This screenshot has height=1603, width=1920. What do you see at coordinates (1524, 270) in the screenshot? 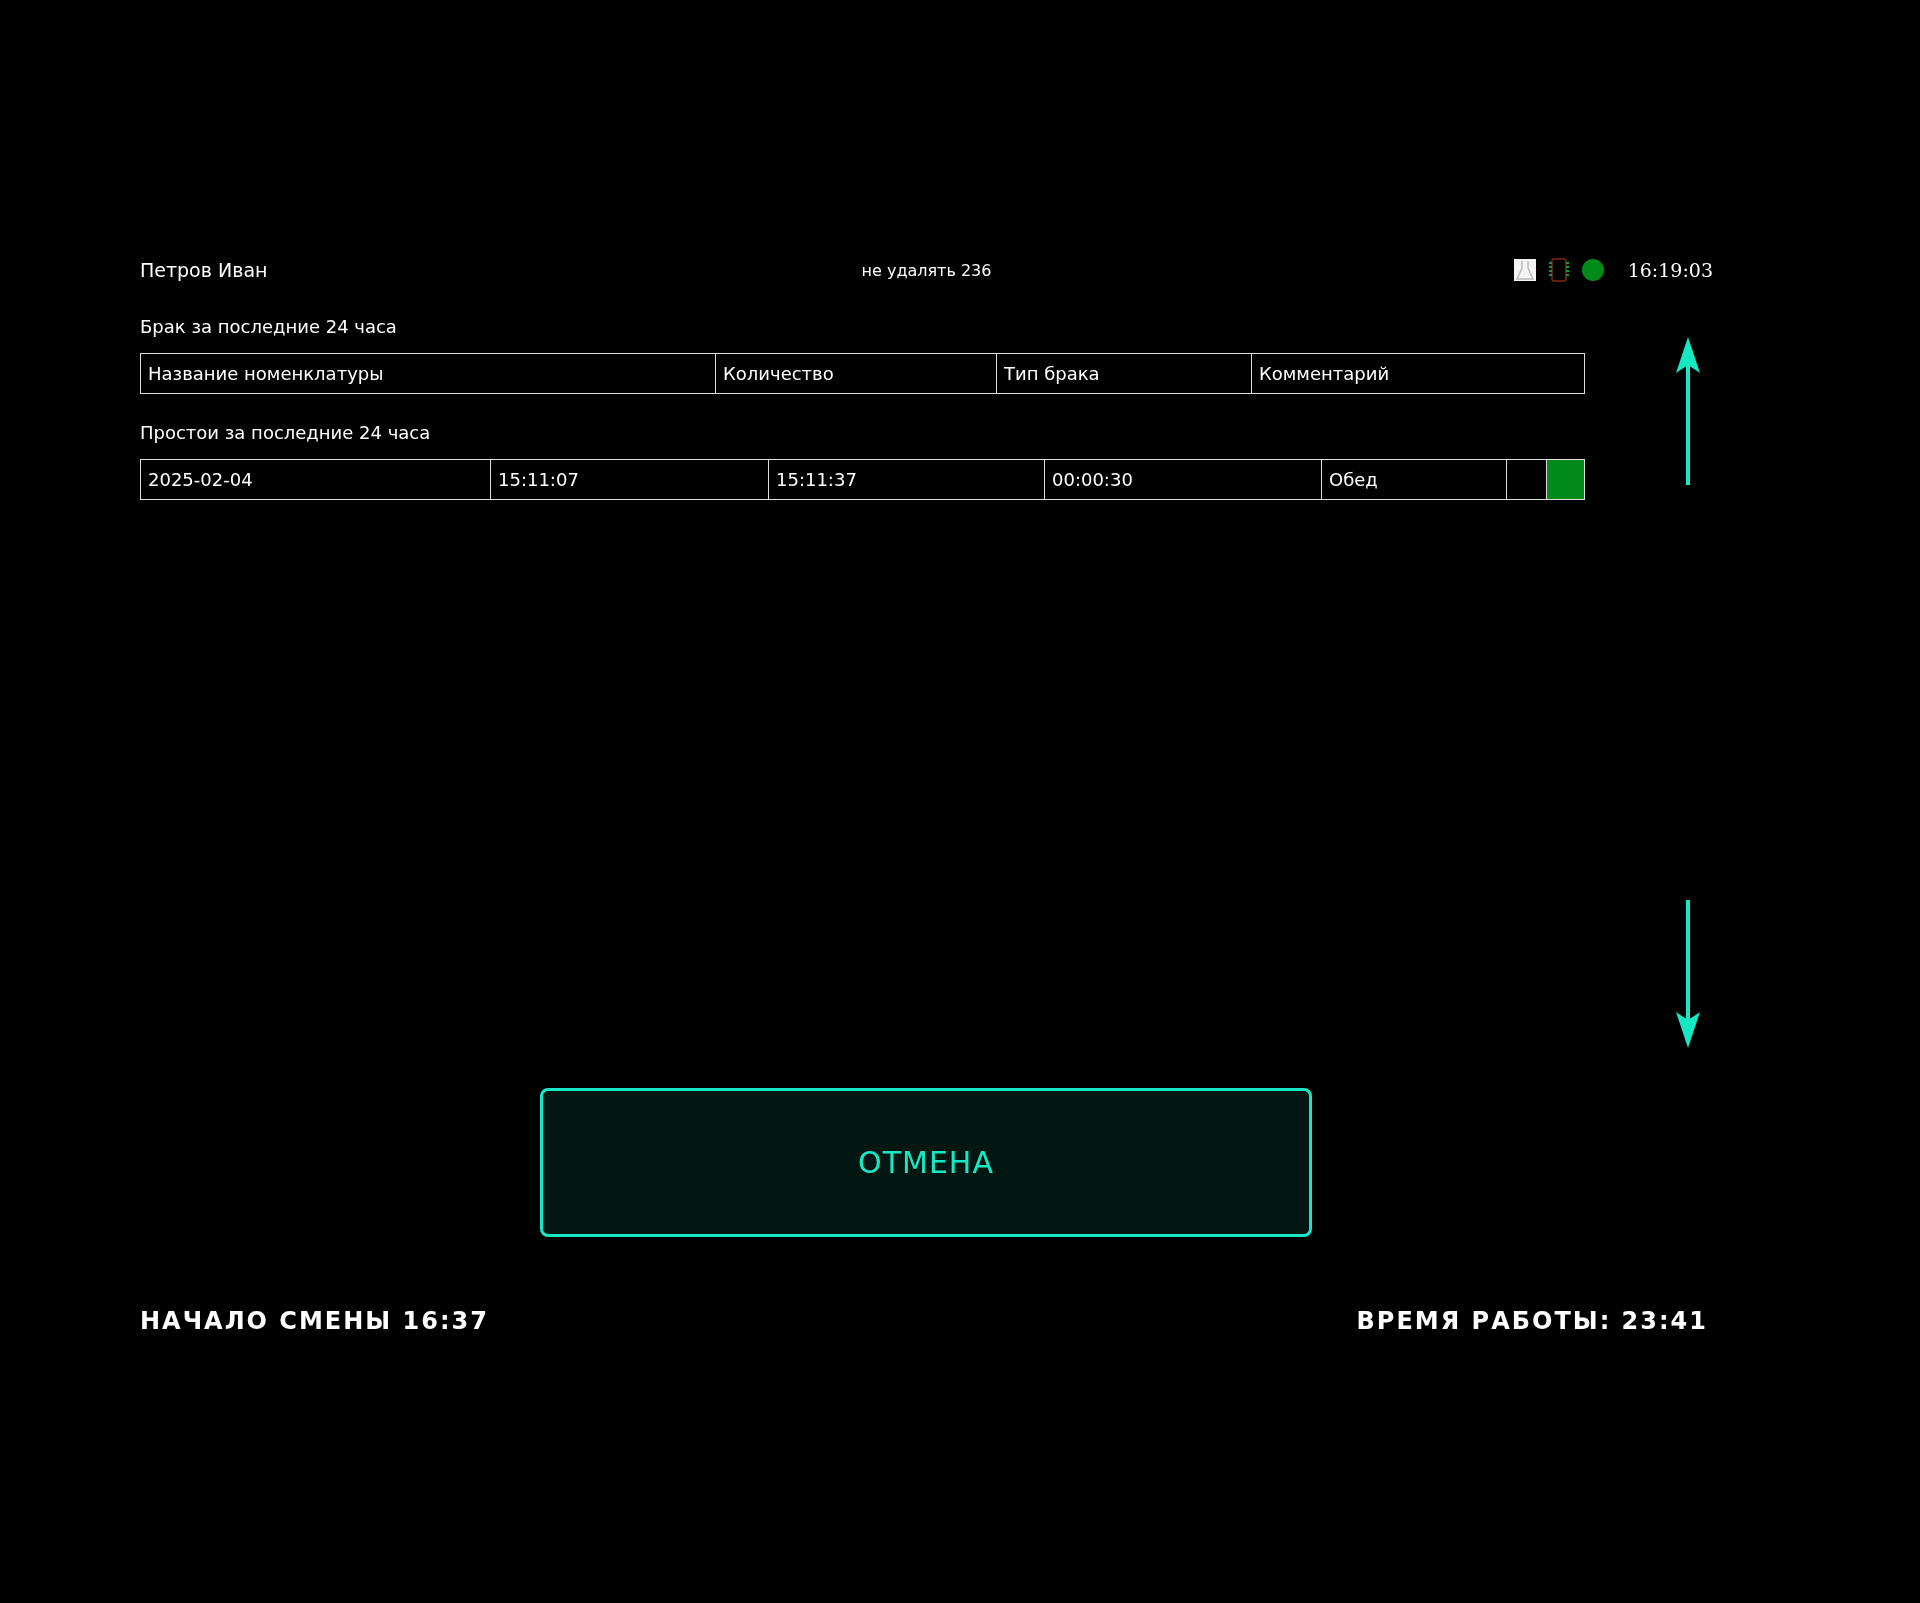
I see `flask-icon` at bounding box center [1524, 270].